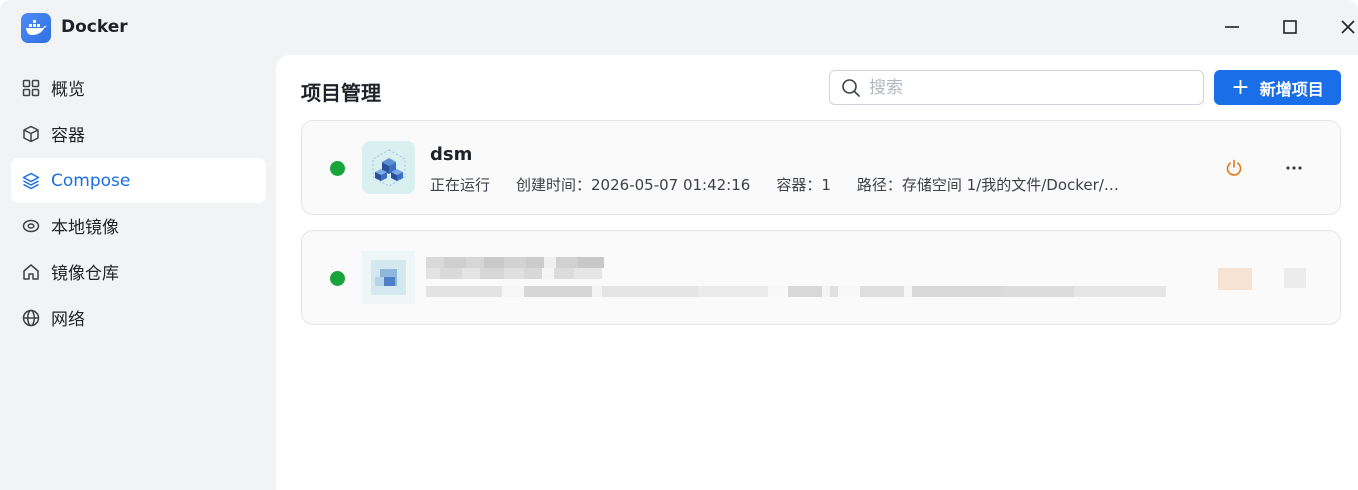 Image resolution: width=1358 pixels, height=490 pixels. Describe the element at coordinates (990, 185) in the screenshot. I see `project-path: 路径：存储空间 1/我的文件/Docker/dsm` at that location.